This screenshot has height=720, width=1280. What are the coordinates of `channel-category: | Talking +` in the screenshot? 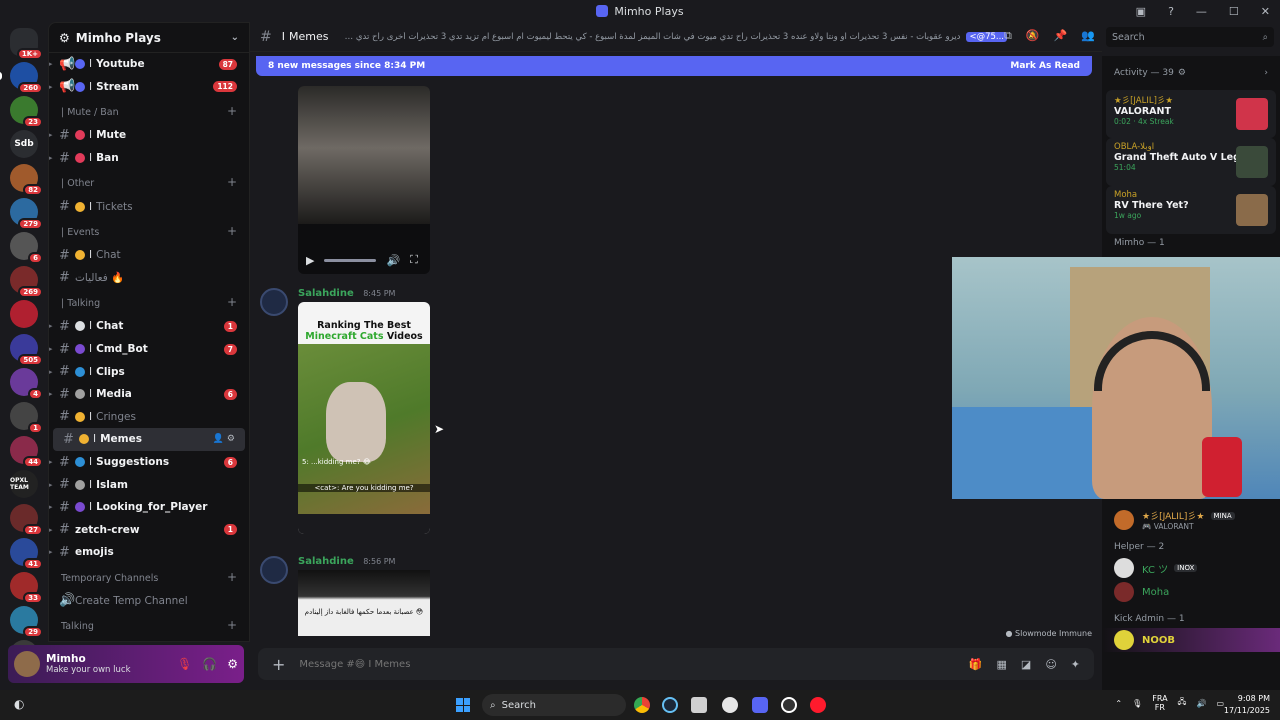 It's located at (149, 302).